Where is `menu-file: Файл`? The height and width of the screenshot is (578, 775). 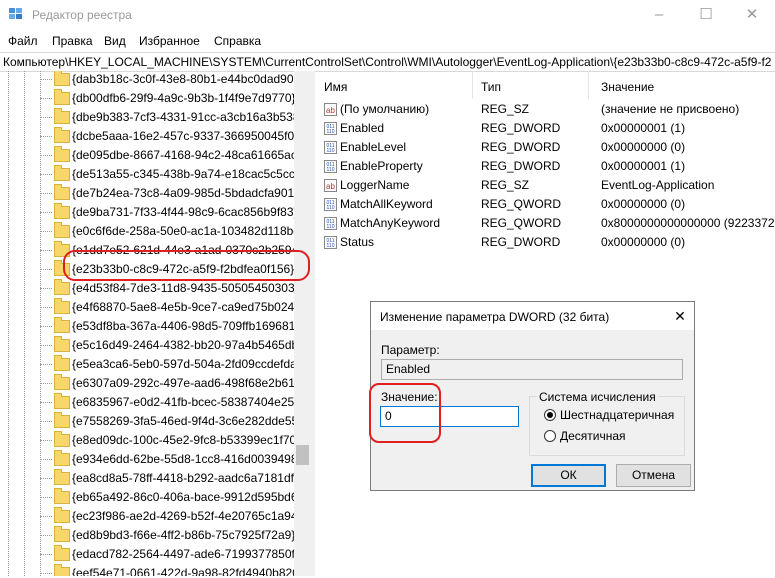
menu-file: Файл is located at coordinates (23, 41).